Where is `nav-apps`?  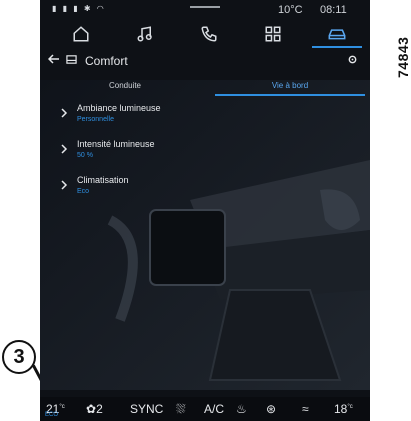
nav-apps is located at coordinates (273, 34).